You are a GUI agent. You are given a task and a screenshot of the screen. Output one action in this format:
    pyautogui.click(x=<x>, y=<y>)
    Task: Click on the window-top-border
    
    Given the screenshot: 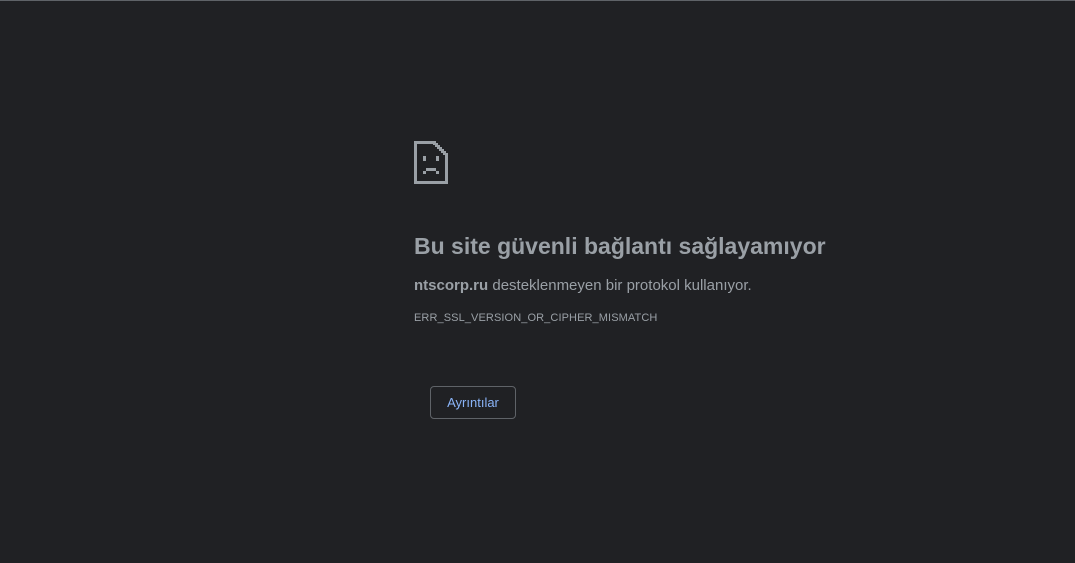 What is the action you would take?
    pyautogui.click(x=537, y=0)
    